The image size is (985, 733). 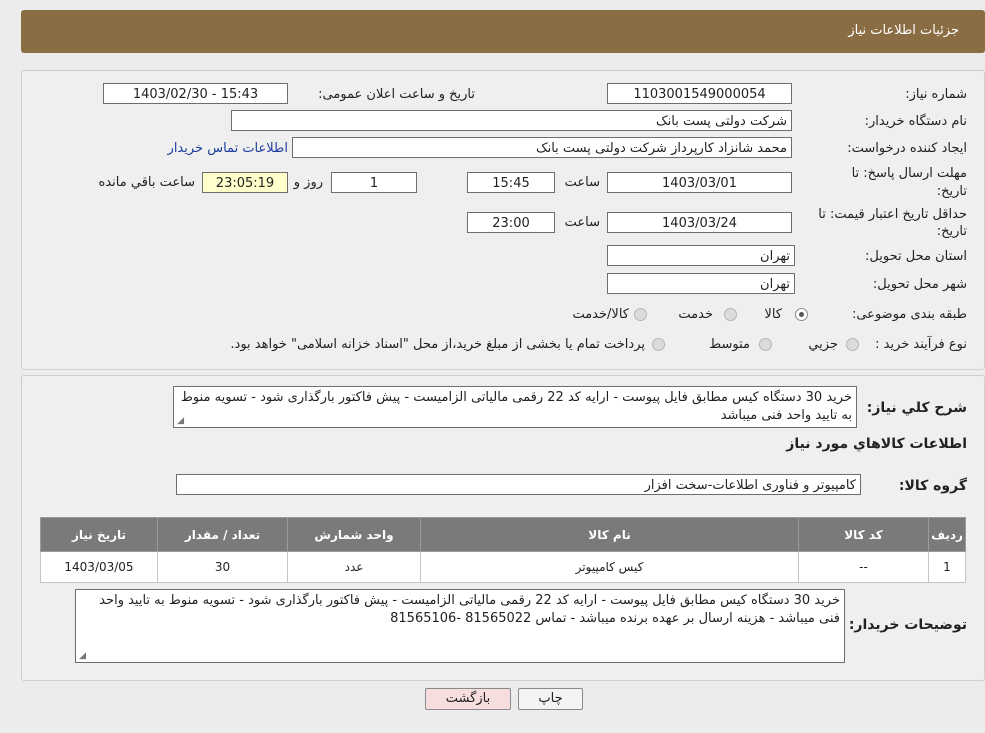 I want to click on col-item-name: نام کالا, so click(x=609, y=534).